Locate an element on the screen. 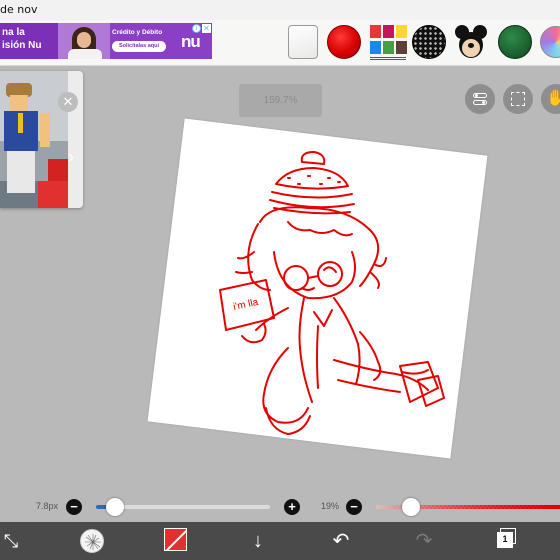 The image size is (560, 560). multicolor-ball-icon is located at coordinates (550, 42).